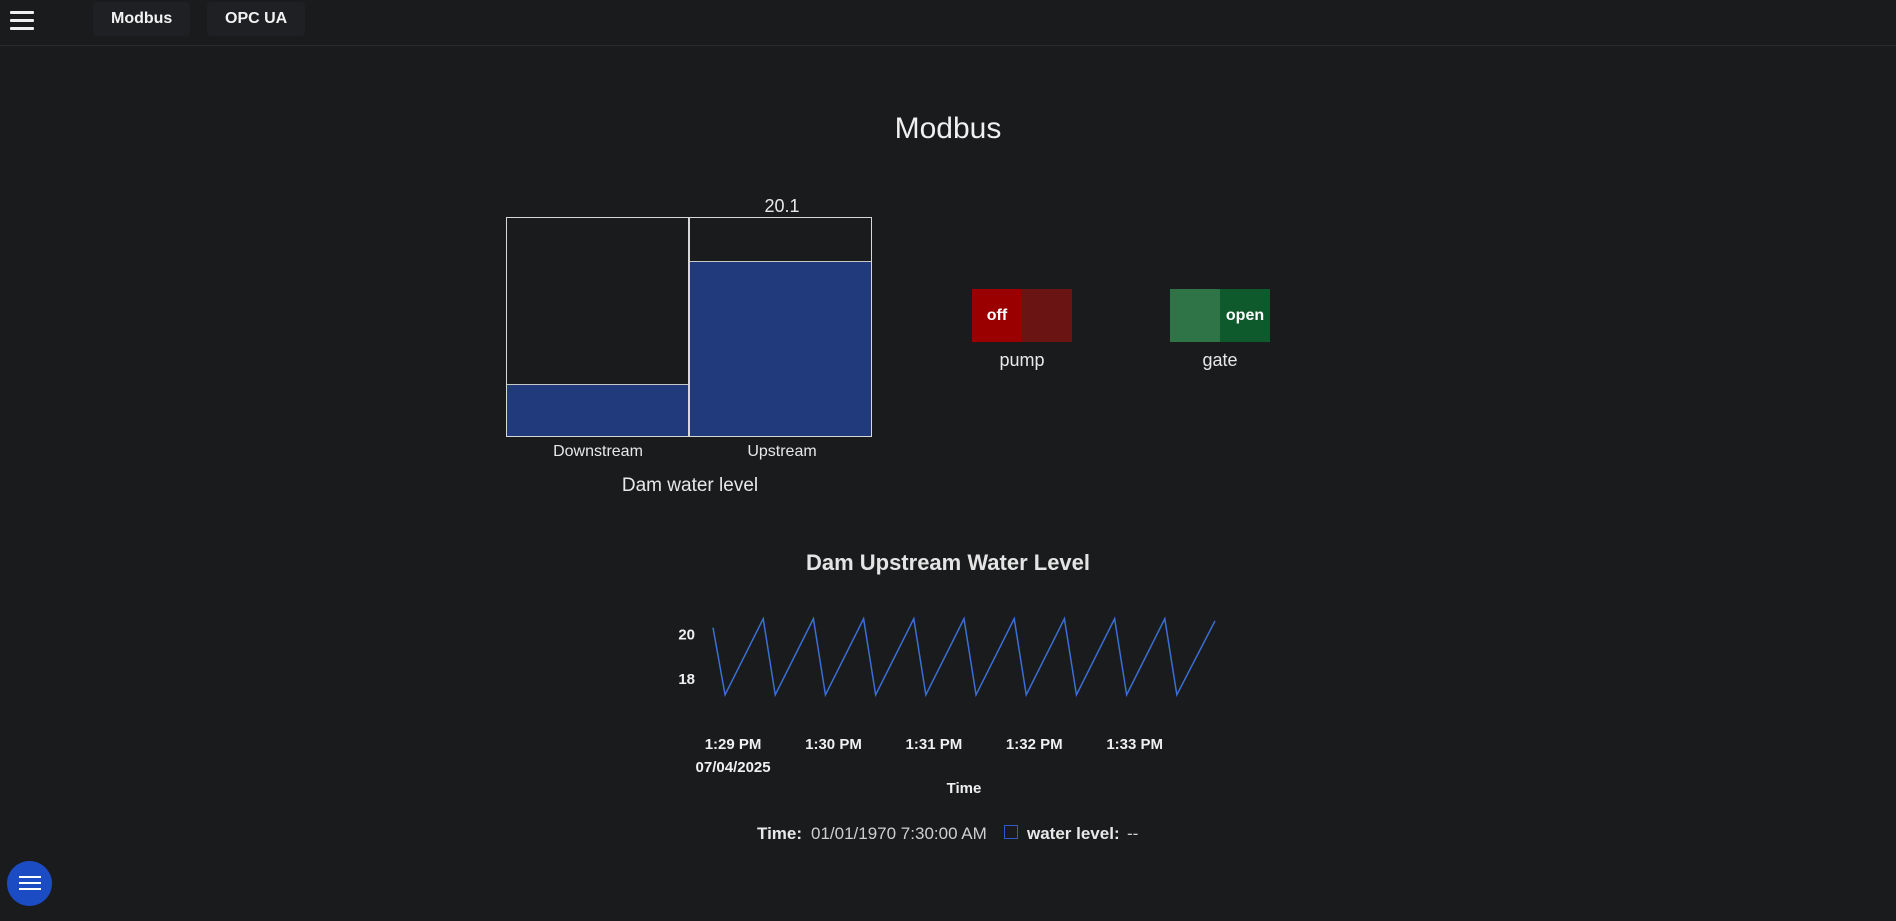 This screenshot has width=1896, height=921. Describe the element at coordinates (1195, 315) in the screenshot. I see `gate-switch-knob` at that location.